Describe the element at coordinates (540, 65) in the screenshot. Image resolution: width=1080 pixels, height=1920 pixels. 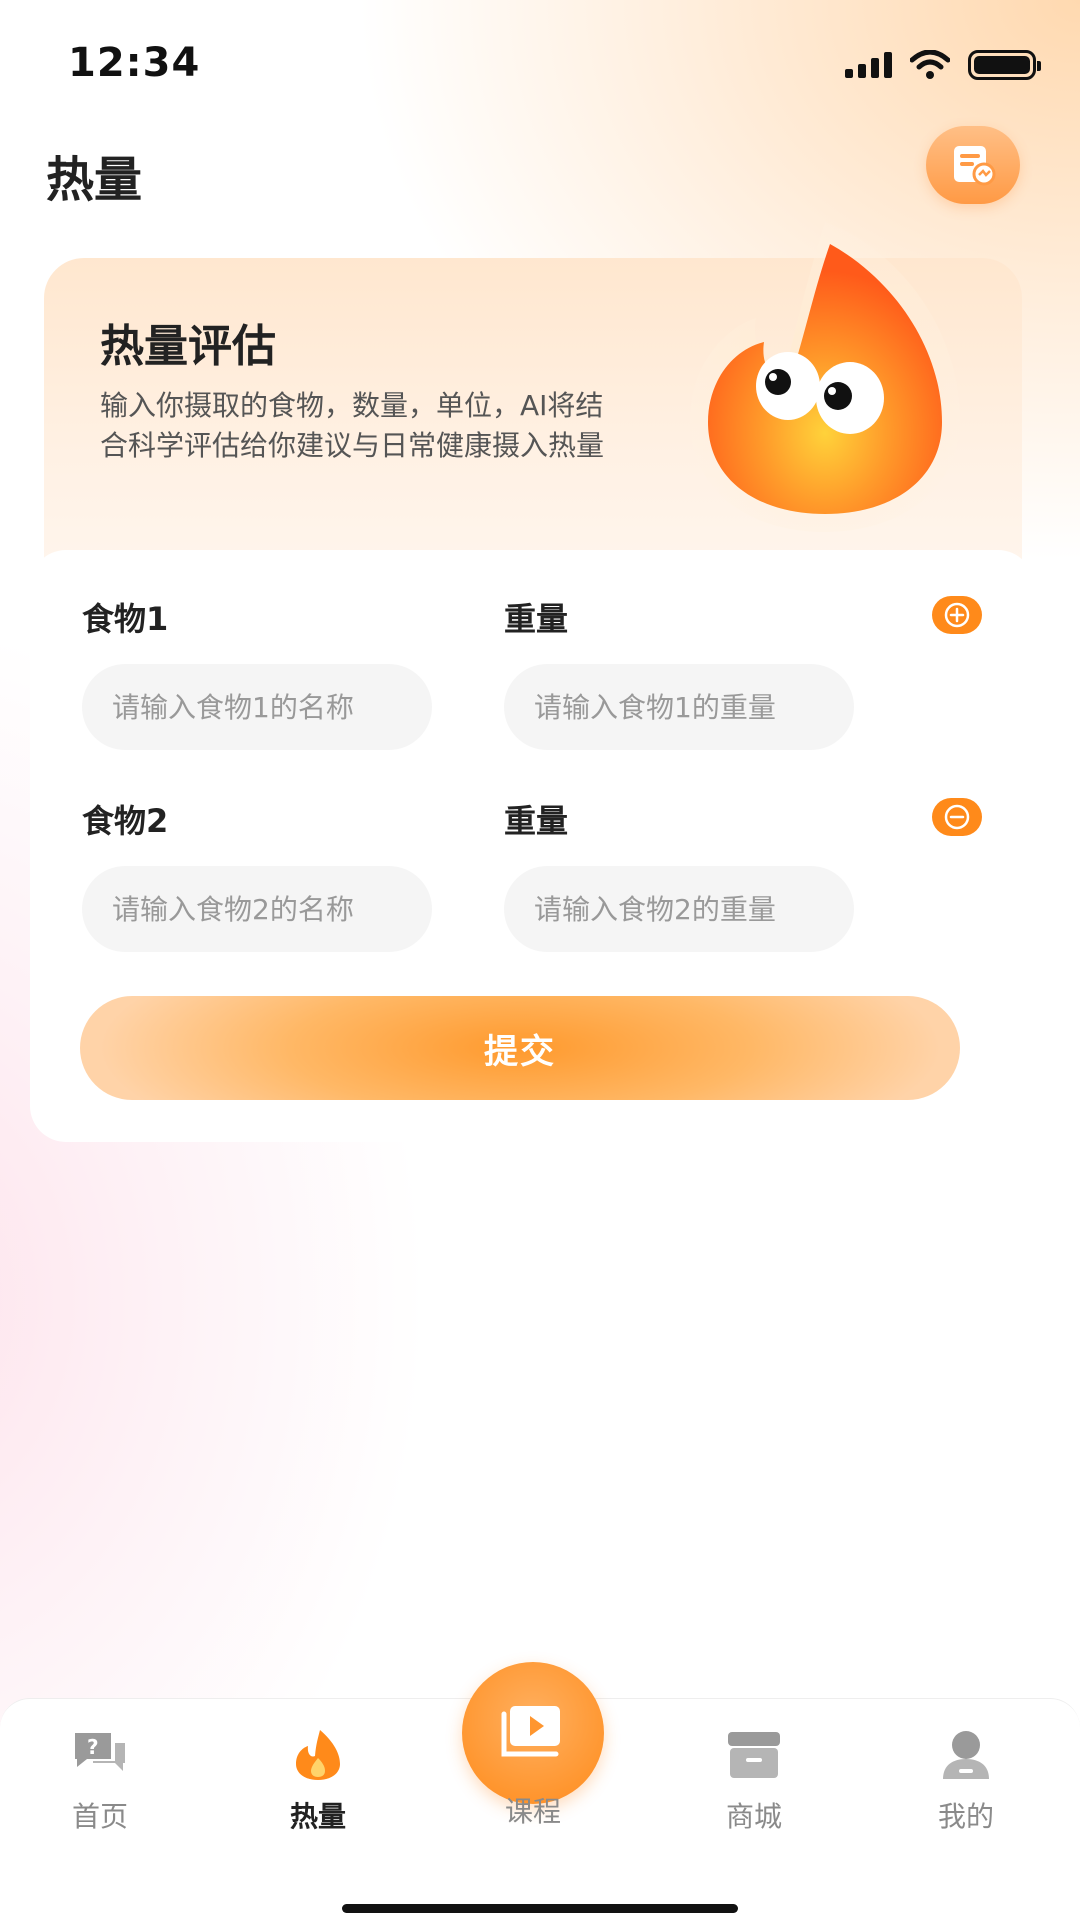
I see `status-bar: 12:34` at that location.